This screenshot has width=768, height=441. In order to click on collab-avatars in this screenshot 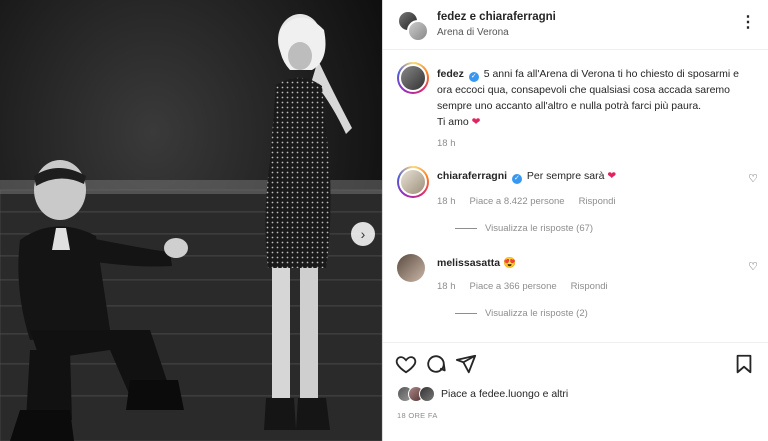, I will do `click(413, 26)`.